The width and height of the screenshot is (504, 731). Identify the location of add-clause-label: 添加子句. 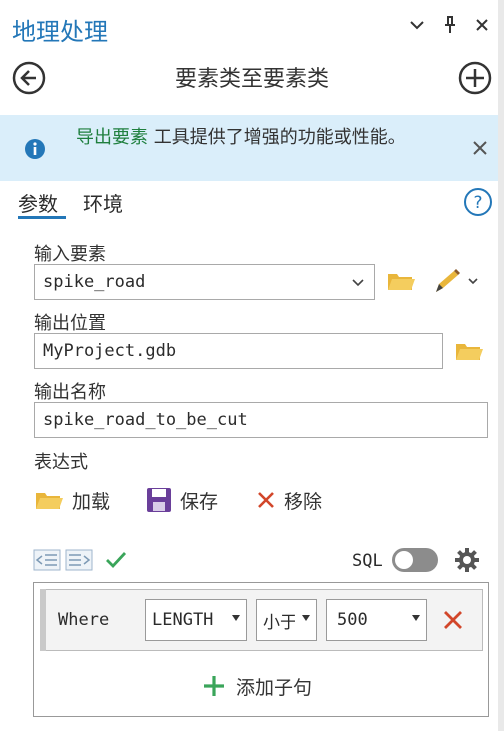
(274, 687).